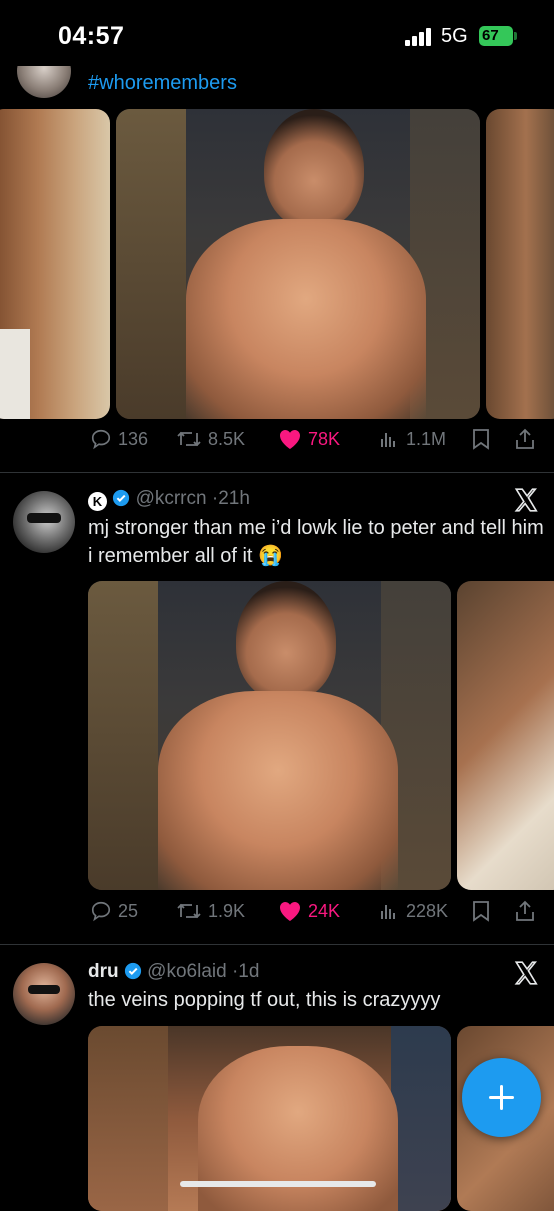 This screenshot has height=1211, width=554. I want to click on like-count: 24K, so click(324, 910).